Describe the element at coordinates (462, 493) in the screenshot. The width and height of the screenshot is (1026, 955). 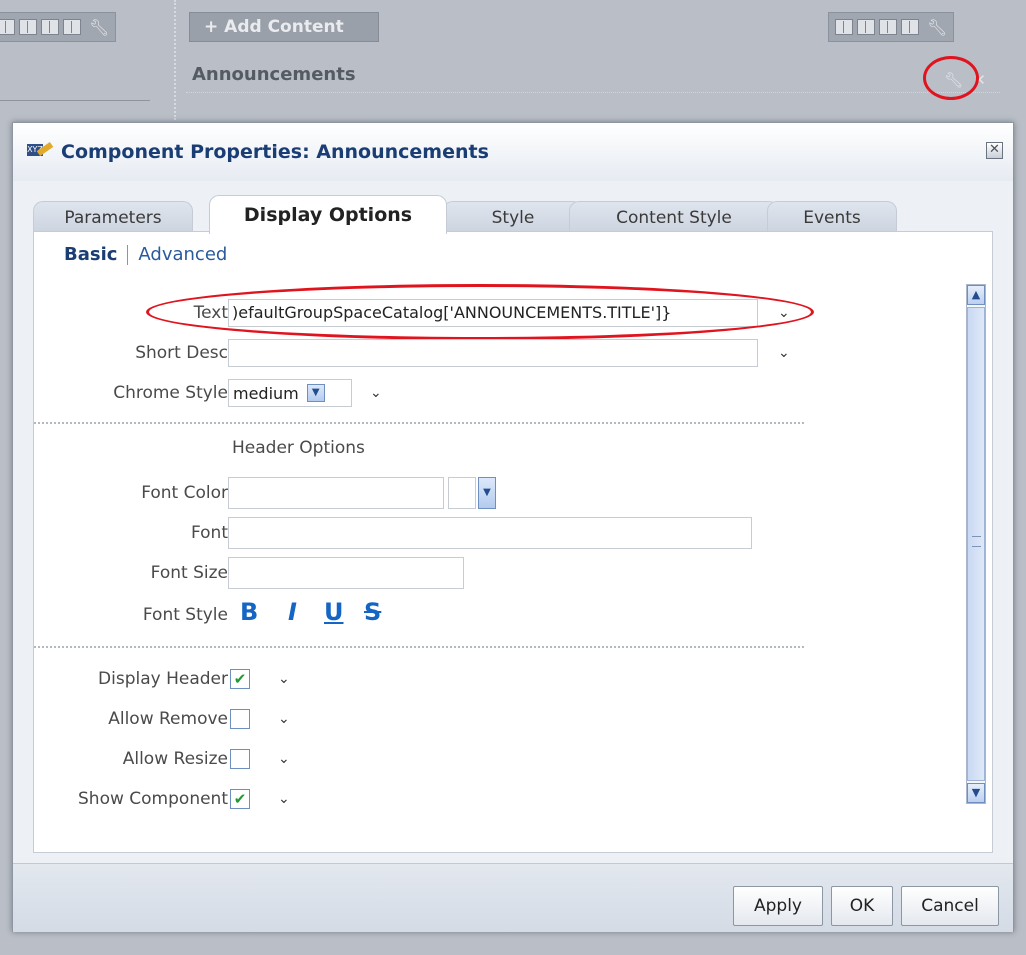
I see `font-color-swatch` at that location.